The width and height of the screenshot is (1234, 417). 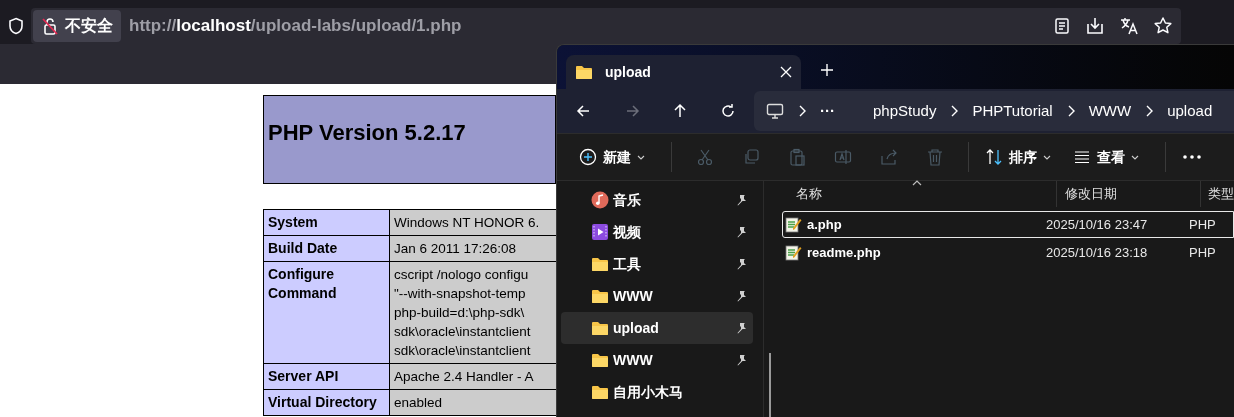 I want to click on column-header: 类型, so click(x=1221, y=194).